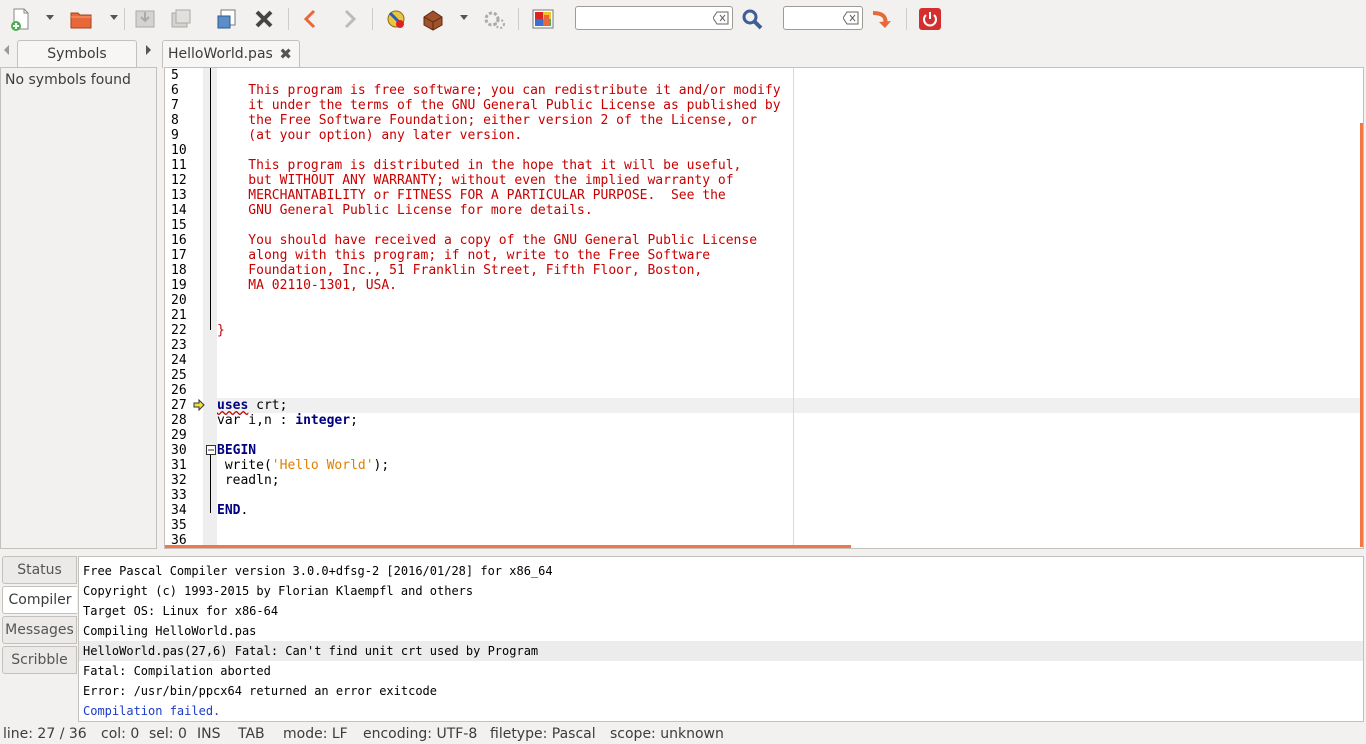  Describe the element at coordinates (721, 671) in the screenshot. I see `compiler-message: Fatal: Compilation aborted` at that location.